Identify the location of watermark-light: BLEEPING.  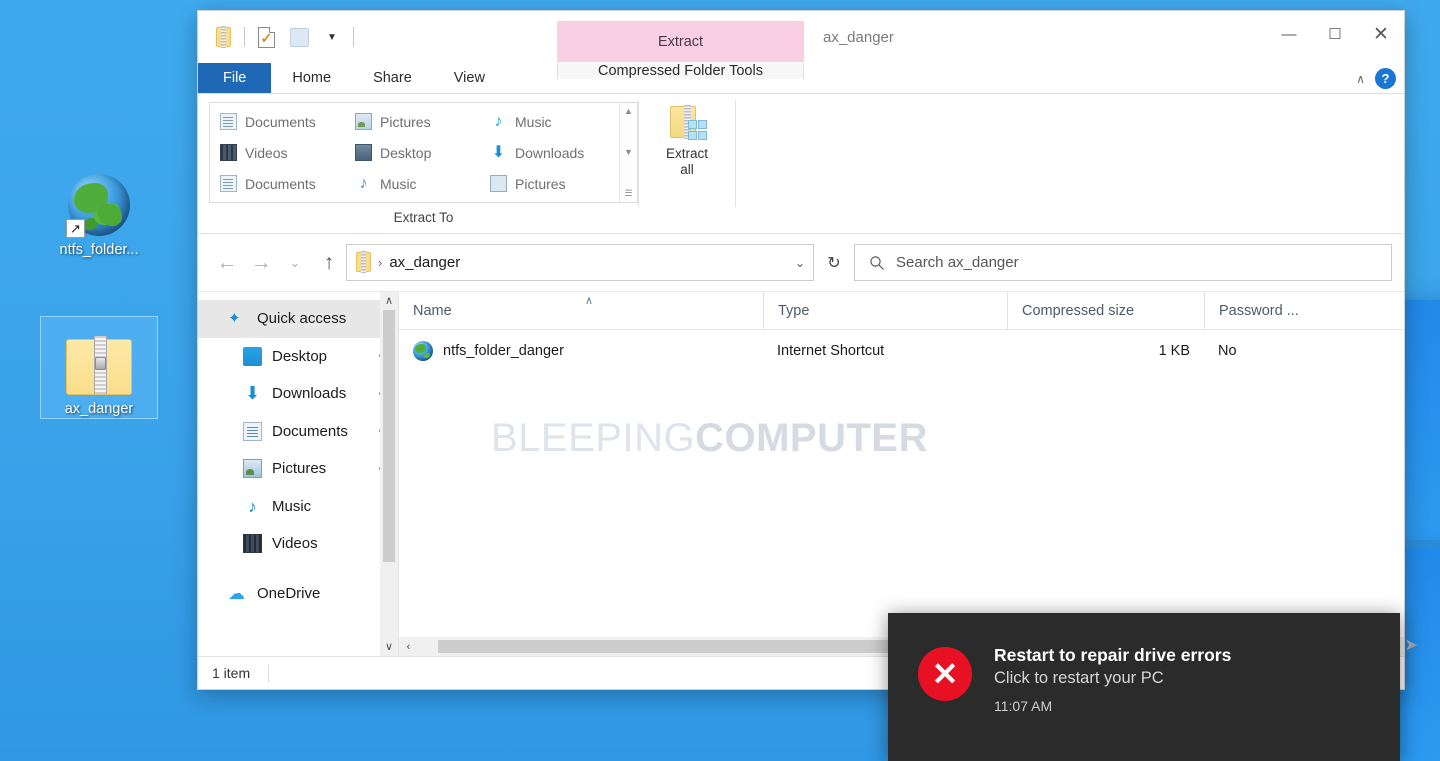
(593, 438).